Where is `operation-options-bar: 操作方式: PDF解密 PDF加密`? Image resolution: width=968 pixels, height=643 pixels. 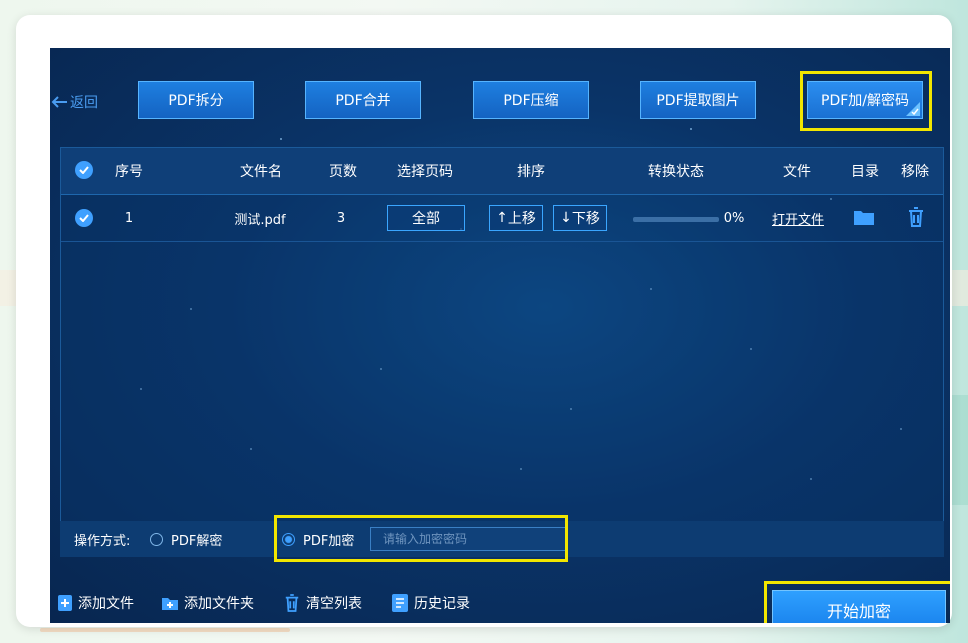 operation-options-bar: 操作方式: PDF解密 PDF加密 is located at coordinates (502, 539).